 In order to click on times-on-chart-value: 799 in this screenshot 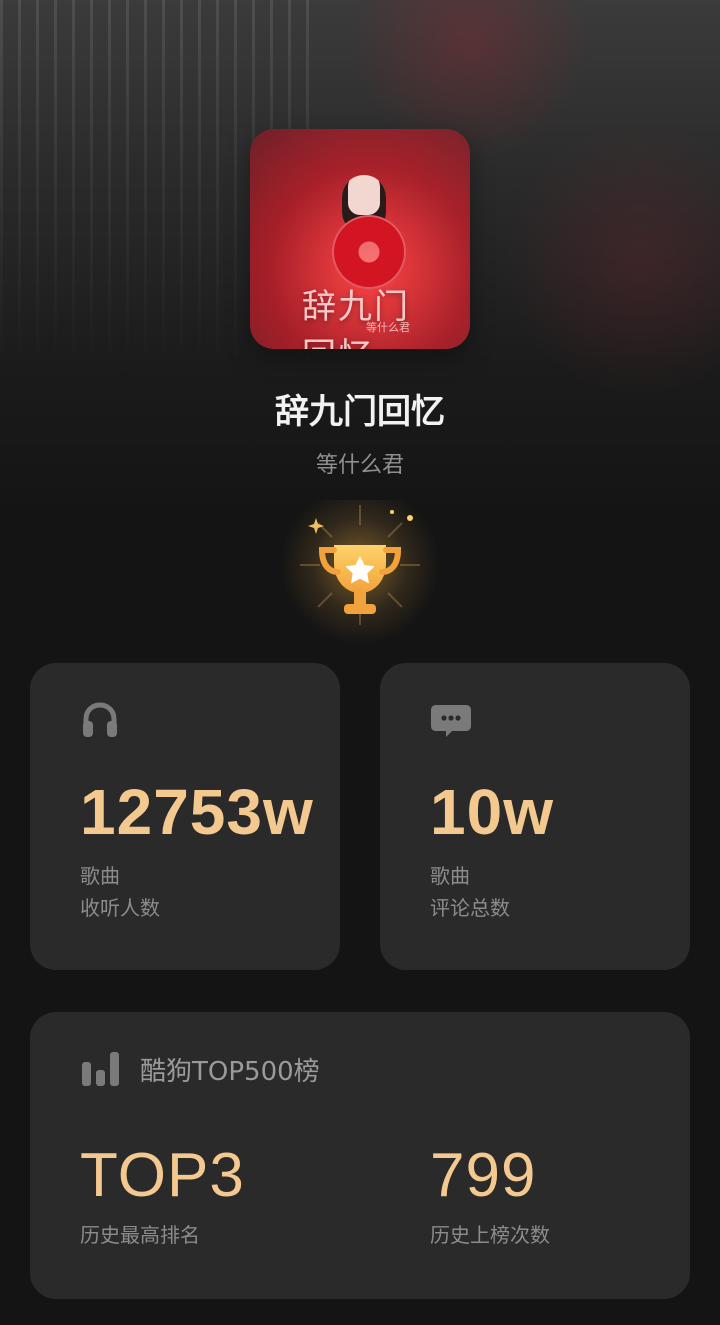, I will do `click(483, 1175)`.